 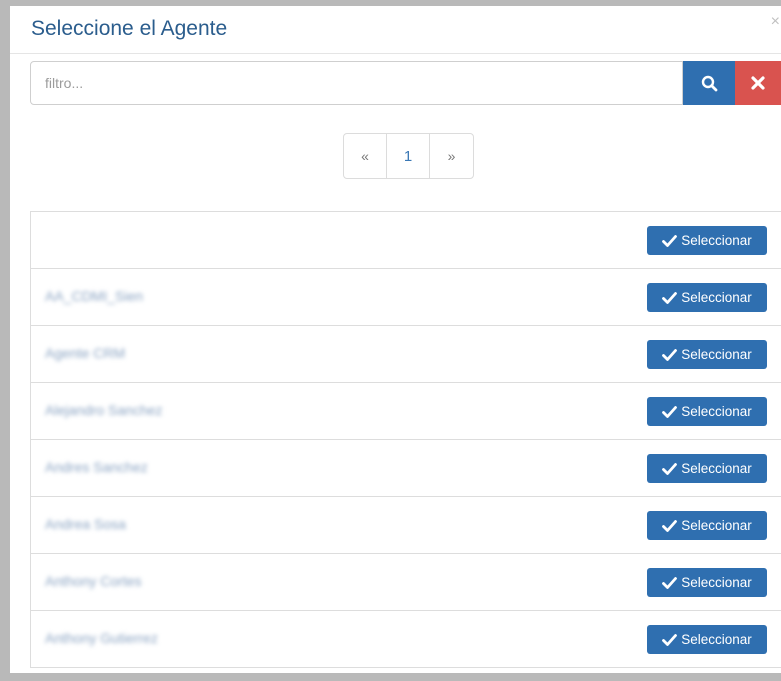 What do you see at coordinates (406, 354) in the screenshot?
I see `agent-row: Agente CRM Seleccionar` at bounding box center [406, 354].